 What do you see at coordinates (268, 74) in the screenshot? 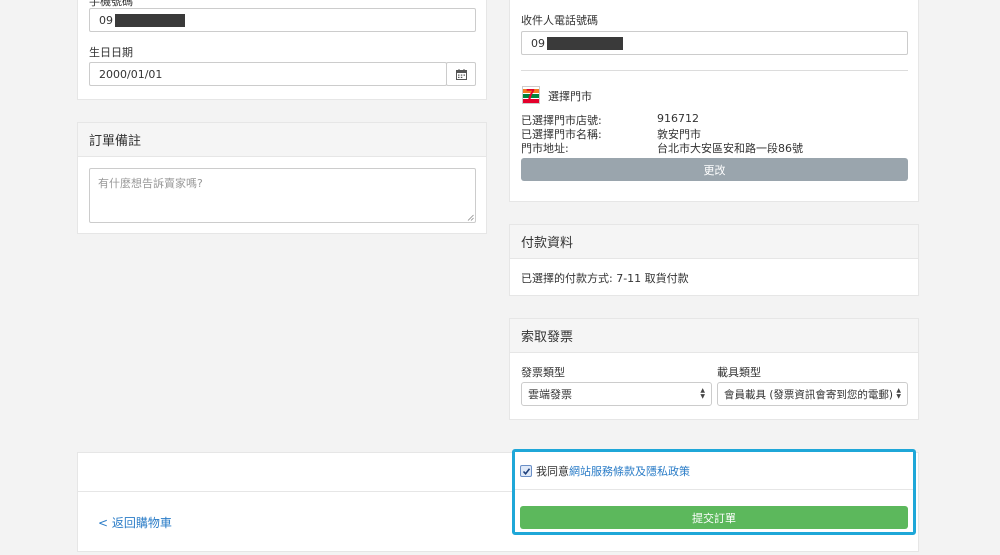
I see `birthday-input: 2000/01/01` at bounding box center [268, 74].